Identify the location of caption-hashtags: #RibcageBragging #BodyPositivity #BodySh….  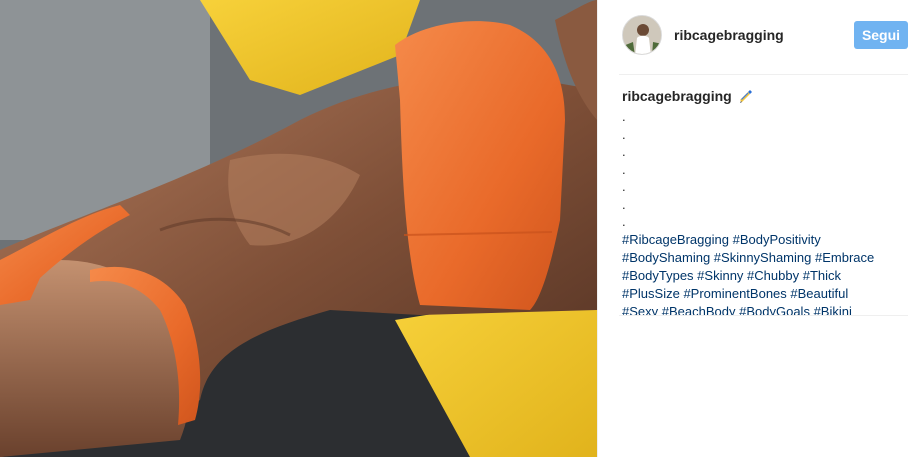
(757, 273).